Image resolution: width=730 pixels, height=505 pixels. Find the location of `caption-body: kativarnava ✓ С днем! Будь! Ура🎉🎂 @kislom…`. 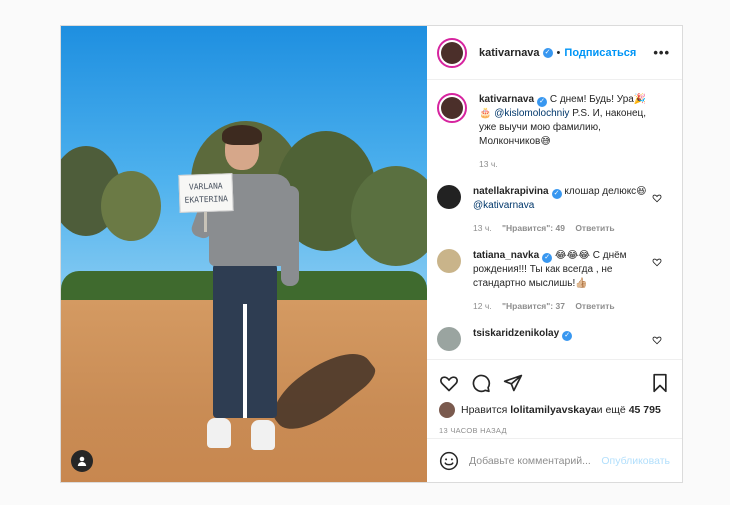

caption-body: kativarnava ✓ С днем! Будь! Ура🎉🎂 @kislom… is located at coordinates (566, 132).